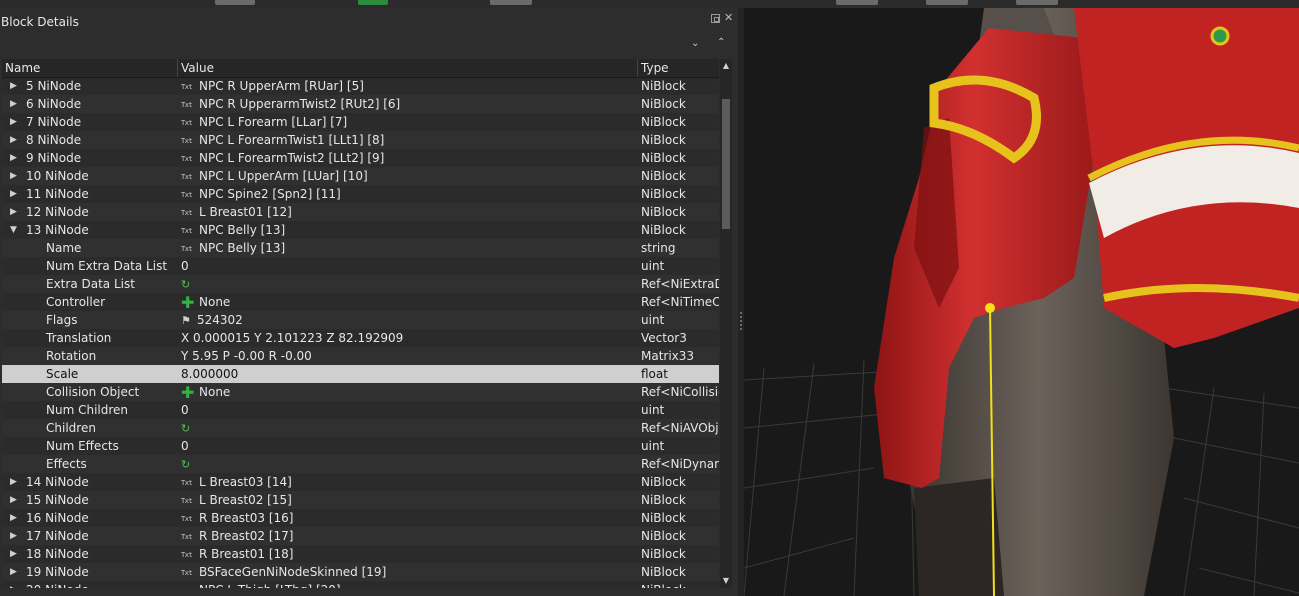 The width and height of the screenshot is (1299, 596). What do you see at coordinates (726, 66) in the screenshot?
I see `scroll-up-icon: ▲` at bounding box center [726, 66].